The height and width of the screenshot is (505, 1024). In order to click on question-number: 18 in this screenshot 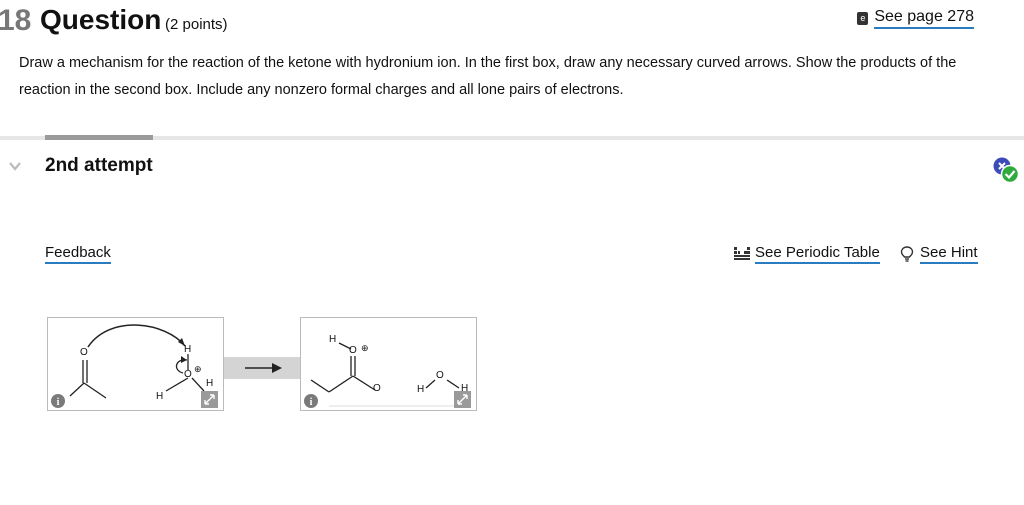, I will do `click(16, 20)`.